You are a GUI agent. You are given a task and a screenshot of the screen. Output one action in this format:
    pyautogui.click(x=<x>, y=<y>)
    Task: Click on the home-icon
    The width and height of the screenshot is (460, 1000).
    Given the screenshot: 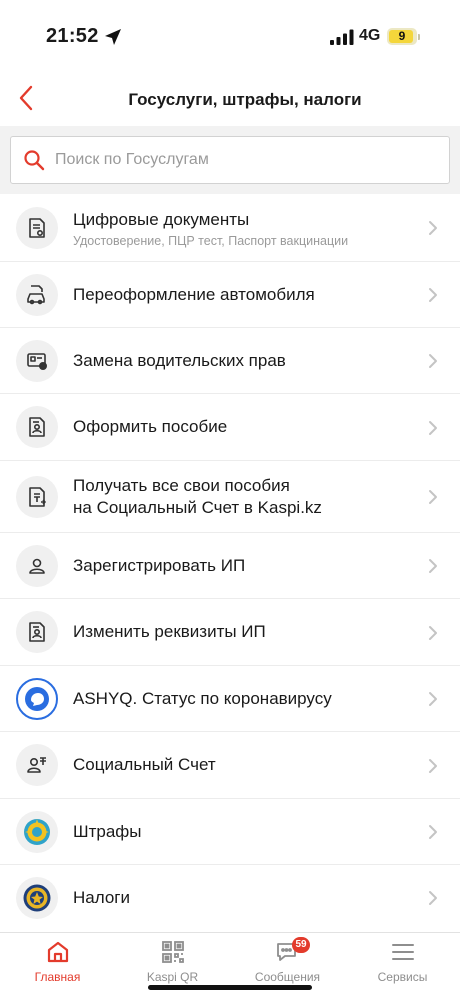 What is the action you would take?
    pyautogui.click(x=57, y=952)
    